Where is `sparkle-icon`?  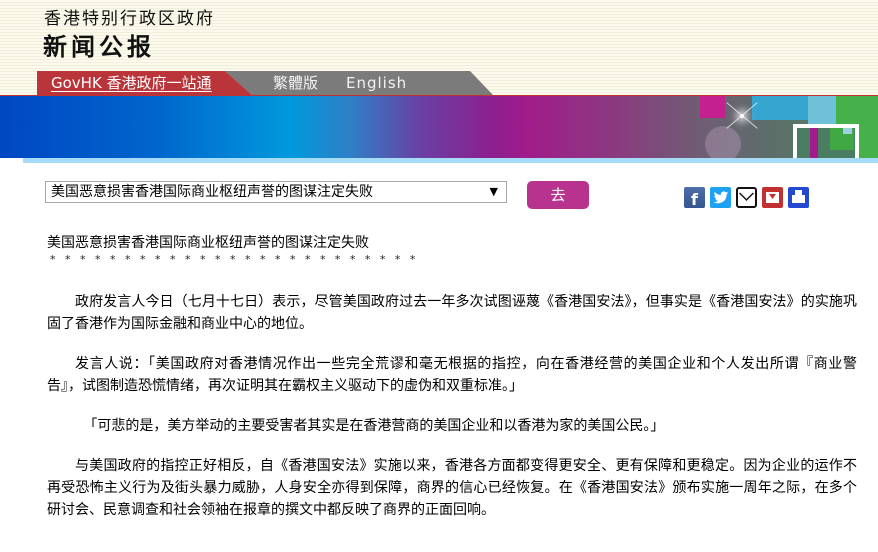
sparkle-icon is located at coordinates (742, 116).